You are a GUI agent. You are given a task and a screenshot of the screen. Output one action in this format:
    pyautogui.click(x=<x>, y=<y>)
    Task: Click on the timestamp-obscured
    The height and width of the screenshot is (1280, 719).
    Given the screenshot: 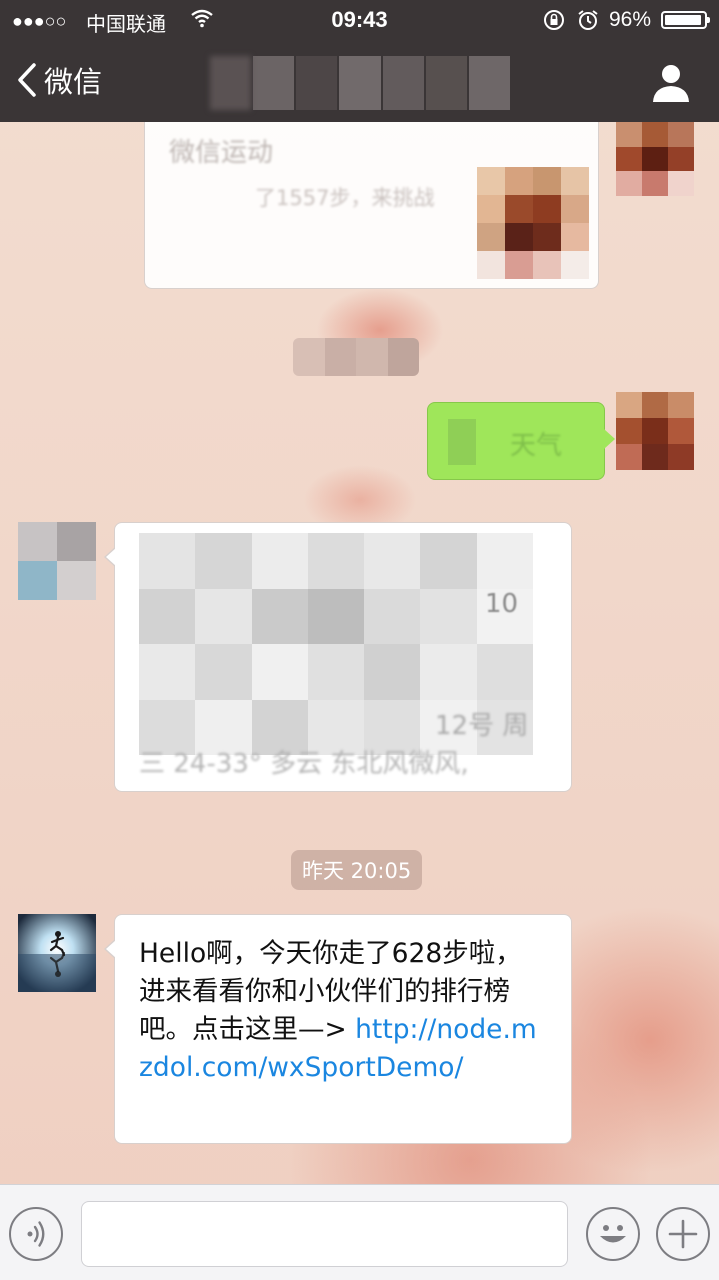 What is the action you would take?
    pyautogui.click(x=356, y=357)
    